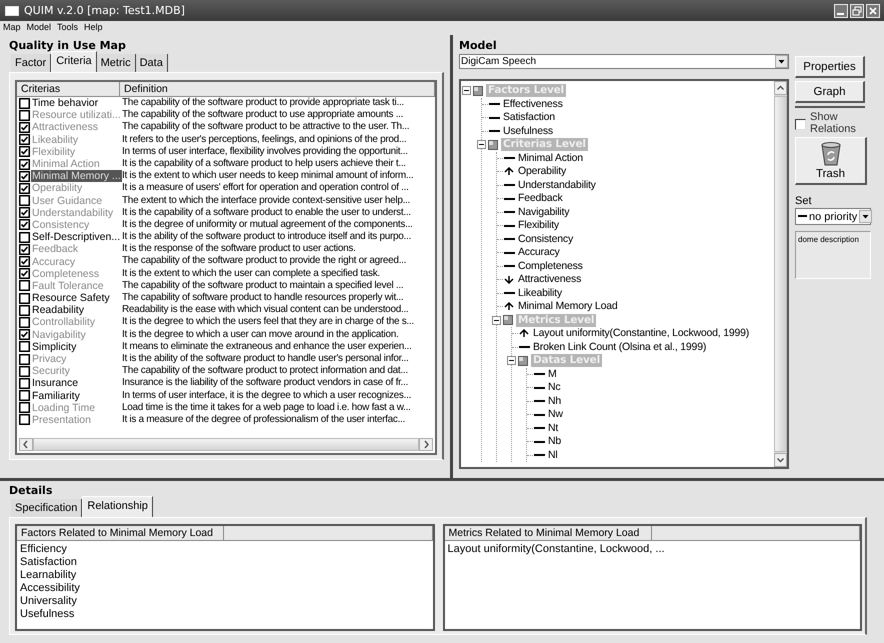 The image size is (884, 643). Describe the element at coordinates (542, 171) in the screenshot. I see `tree-item: Operability` at that location.